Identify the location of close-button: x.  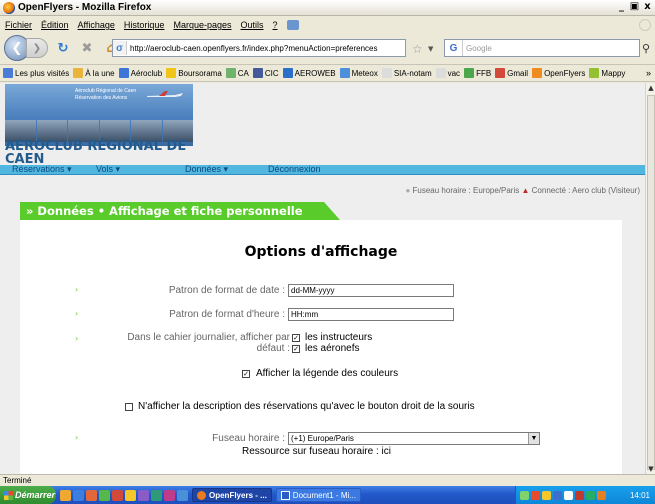
(647, 6).